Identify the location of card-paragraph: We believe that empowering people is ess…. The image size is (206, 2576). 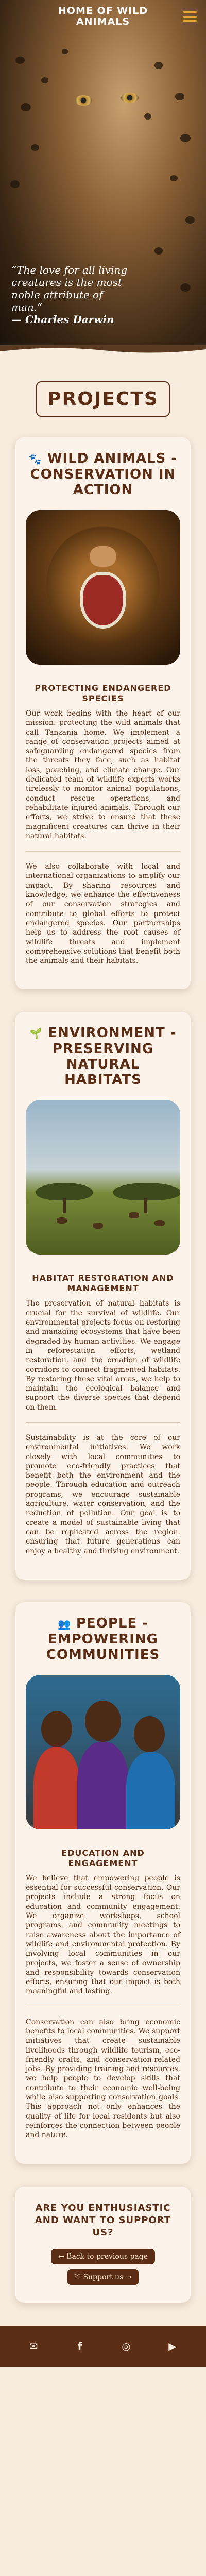
(103, 1935).